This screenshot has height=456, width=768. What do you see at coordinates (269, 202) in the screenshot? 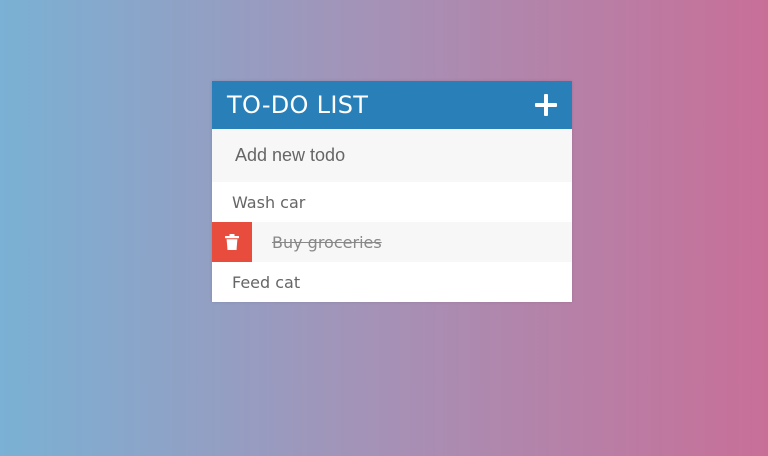
I see `todo-item-label: Wash car` at bounding box center [269, 202].